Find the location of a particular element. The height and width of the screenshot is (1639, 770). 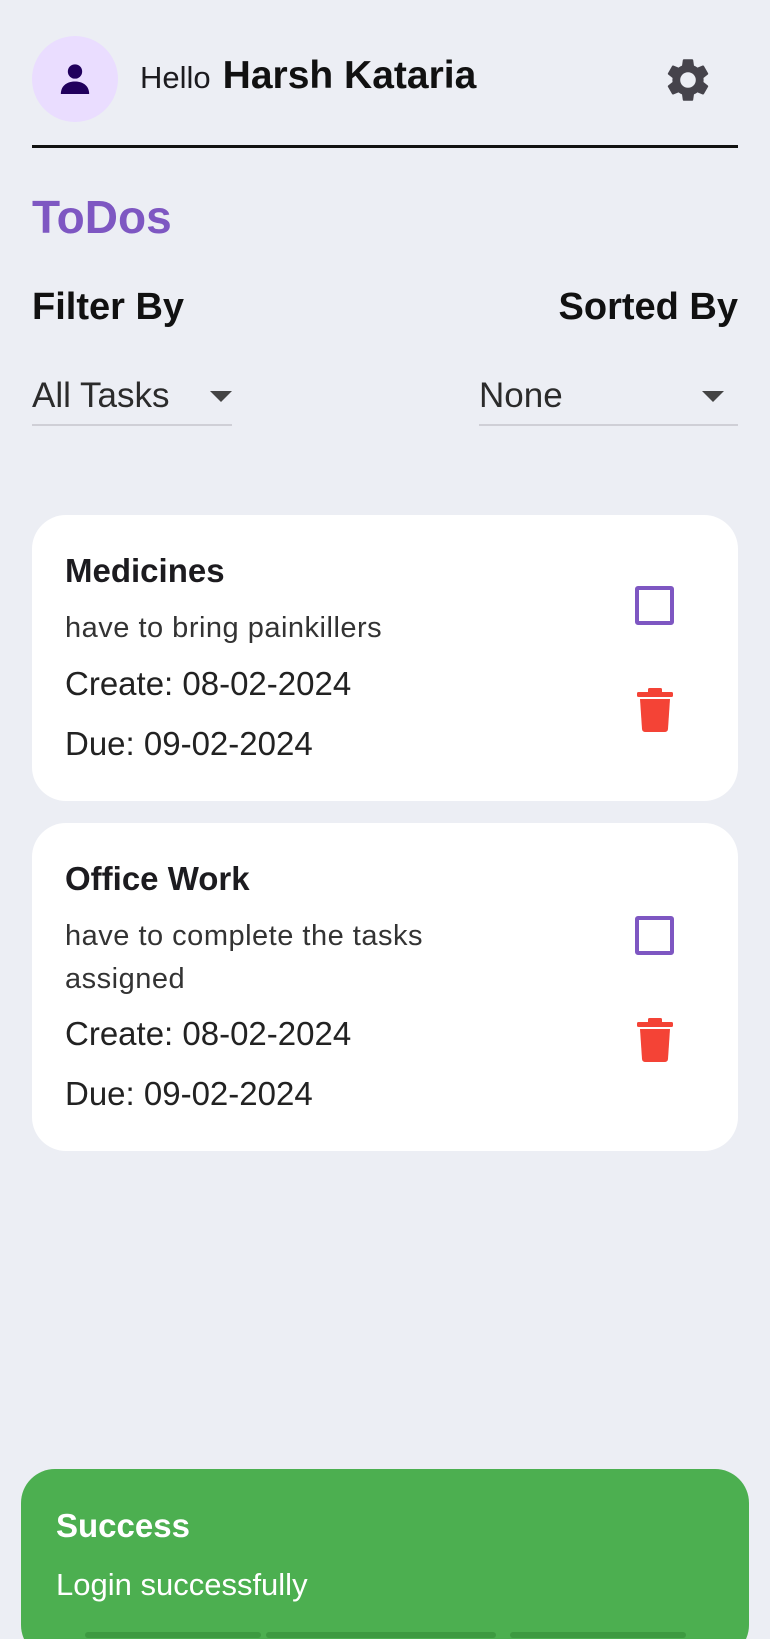

settings-button is located at coordinates (688, 80).